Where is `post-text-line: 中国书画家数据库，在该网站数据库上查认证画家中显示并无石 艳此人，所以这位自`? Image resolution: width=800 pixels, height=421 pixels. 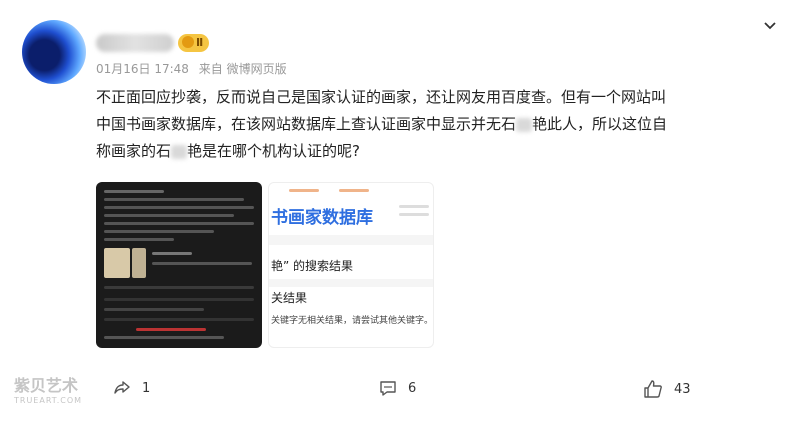 post-text-line: 中国书画家数据库，在该网站数据库上查认证画家中显示并无石 艳此人，所以这位自 is located at coordinates (436, 124).